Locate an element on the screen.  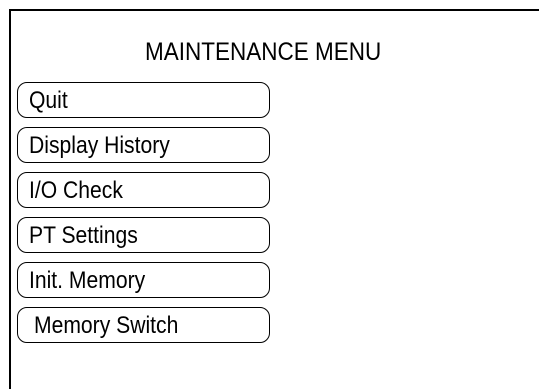
display-history-button: Display History is located at coordinates (143, 145).